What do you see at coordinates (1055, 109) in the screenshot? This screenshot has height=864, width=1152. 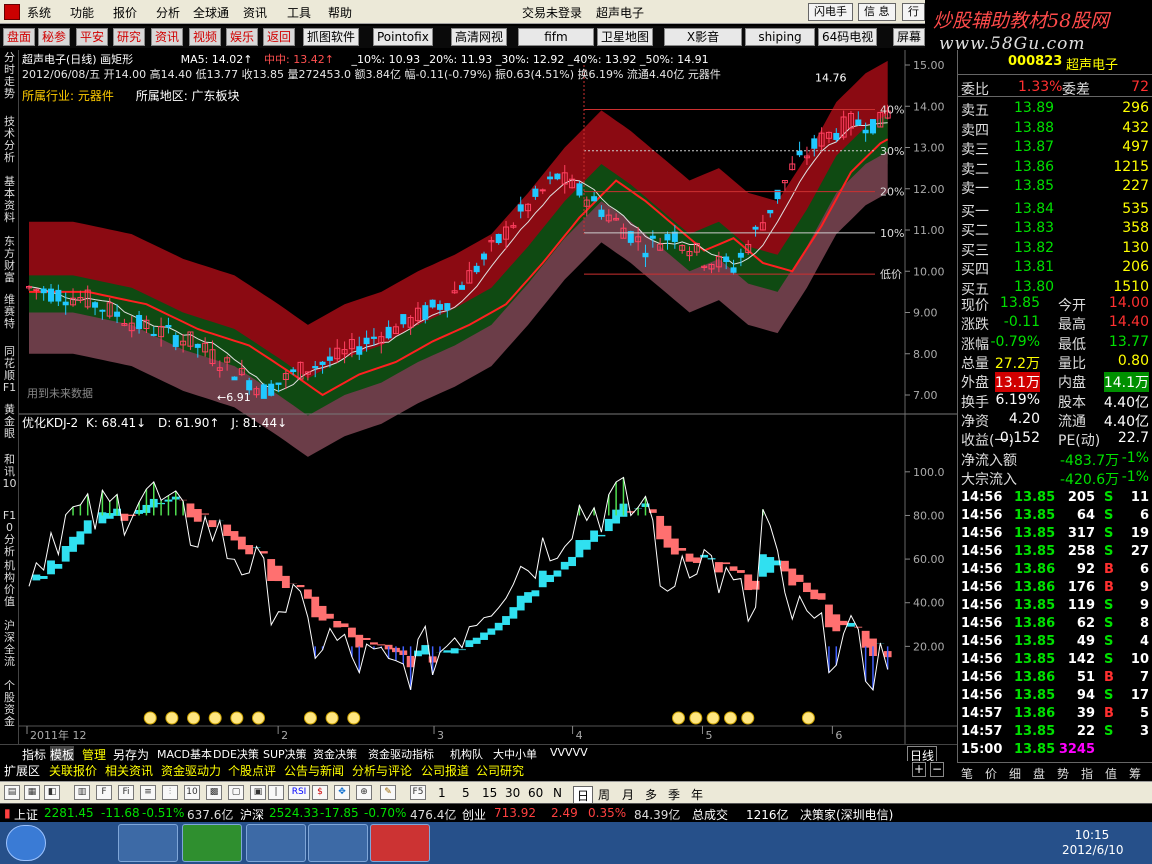 I see `sell-level-row: 卖五 13.89 296` at bounding box center [1055, 109].